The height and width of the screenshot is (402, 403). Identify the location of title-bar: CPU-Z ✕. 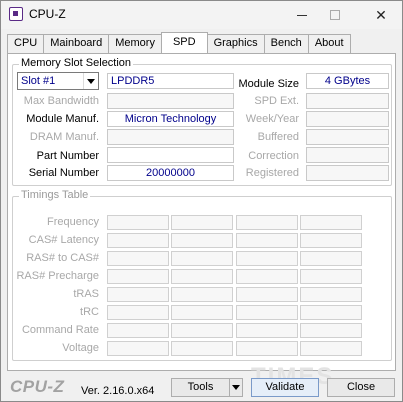
(201, 15).